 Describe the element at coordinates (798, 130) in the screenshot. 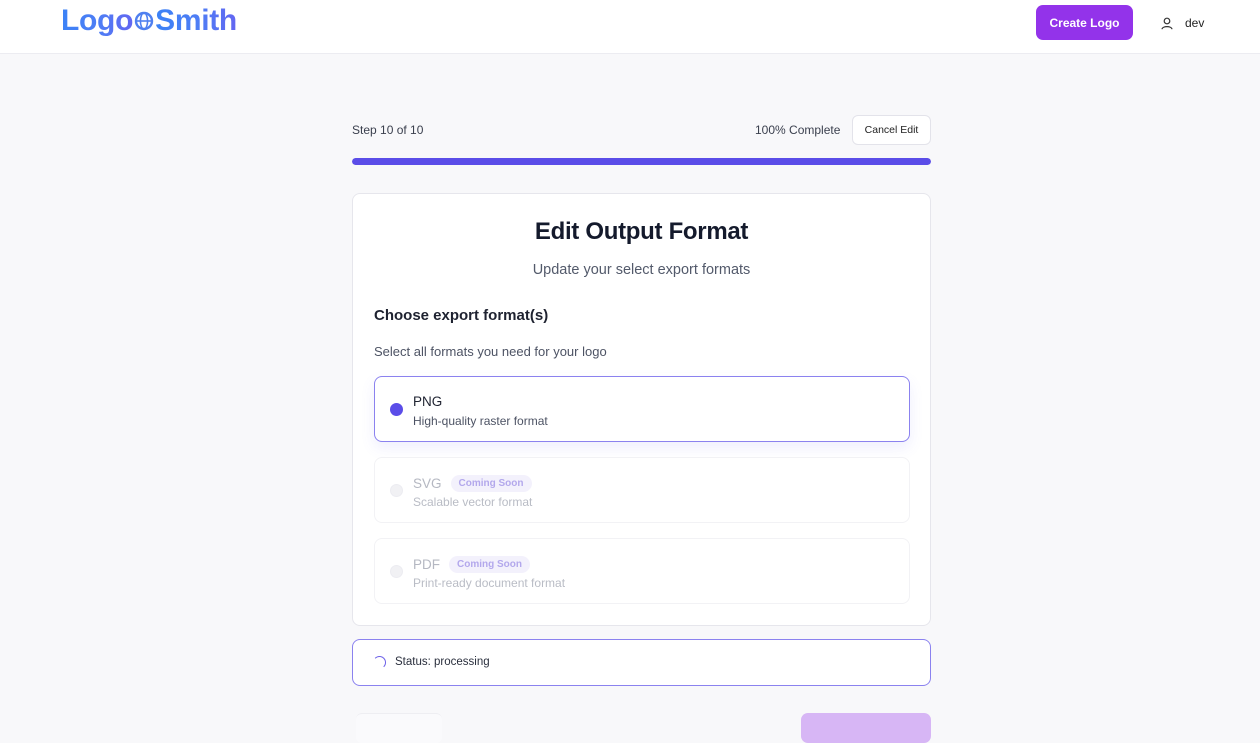

I see `percent-complete-label: 100% Complete` at that location.